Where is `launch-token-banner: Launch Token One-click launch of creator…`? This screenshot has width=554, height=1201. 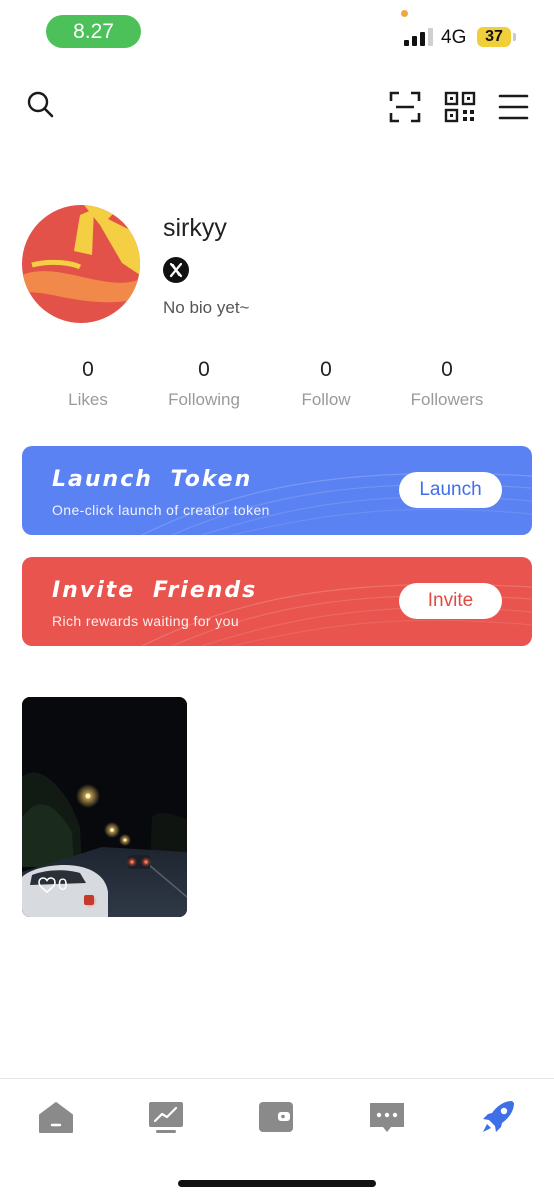
launch-token-banner: Launch Token One-click launch of creator… is located at coordinates (277, 490).